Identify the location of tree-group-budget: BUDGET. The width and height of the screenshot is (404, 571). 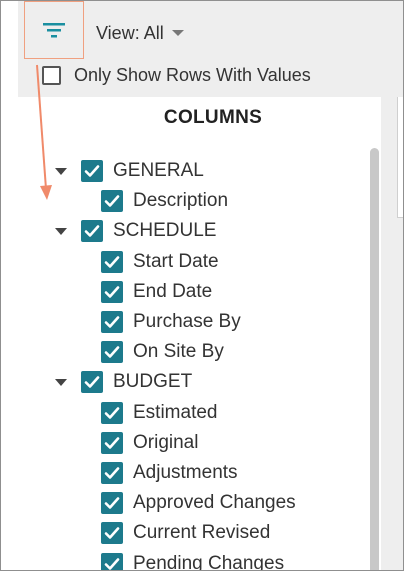
(123, 382).